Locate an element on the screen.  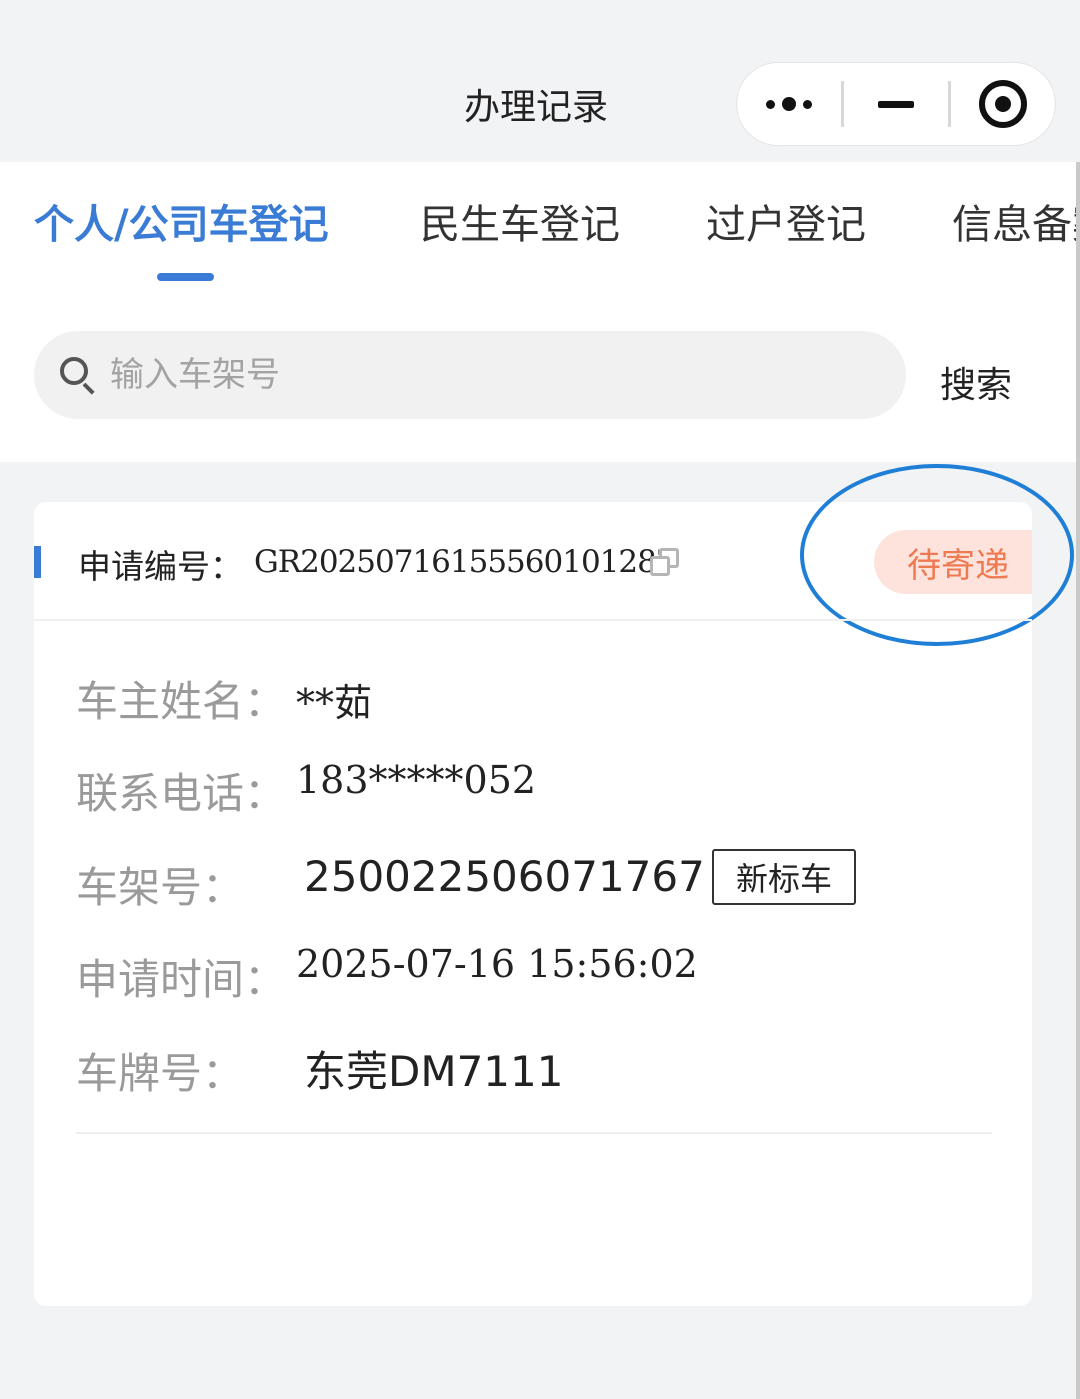
new-plate-tag: 新标车 is located at coordinates (784, 877).